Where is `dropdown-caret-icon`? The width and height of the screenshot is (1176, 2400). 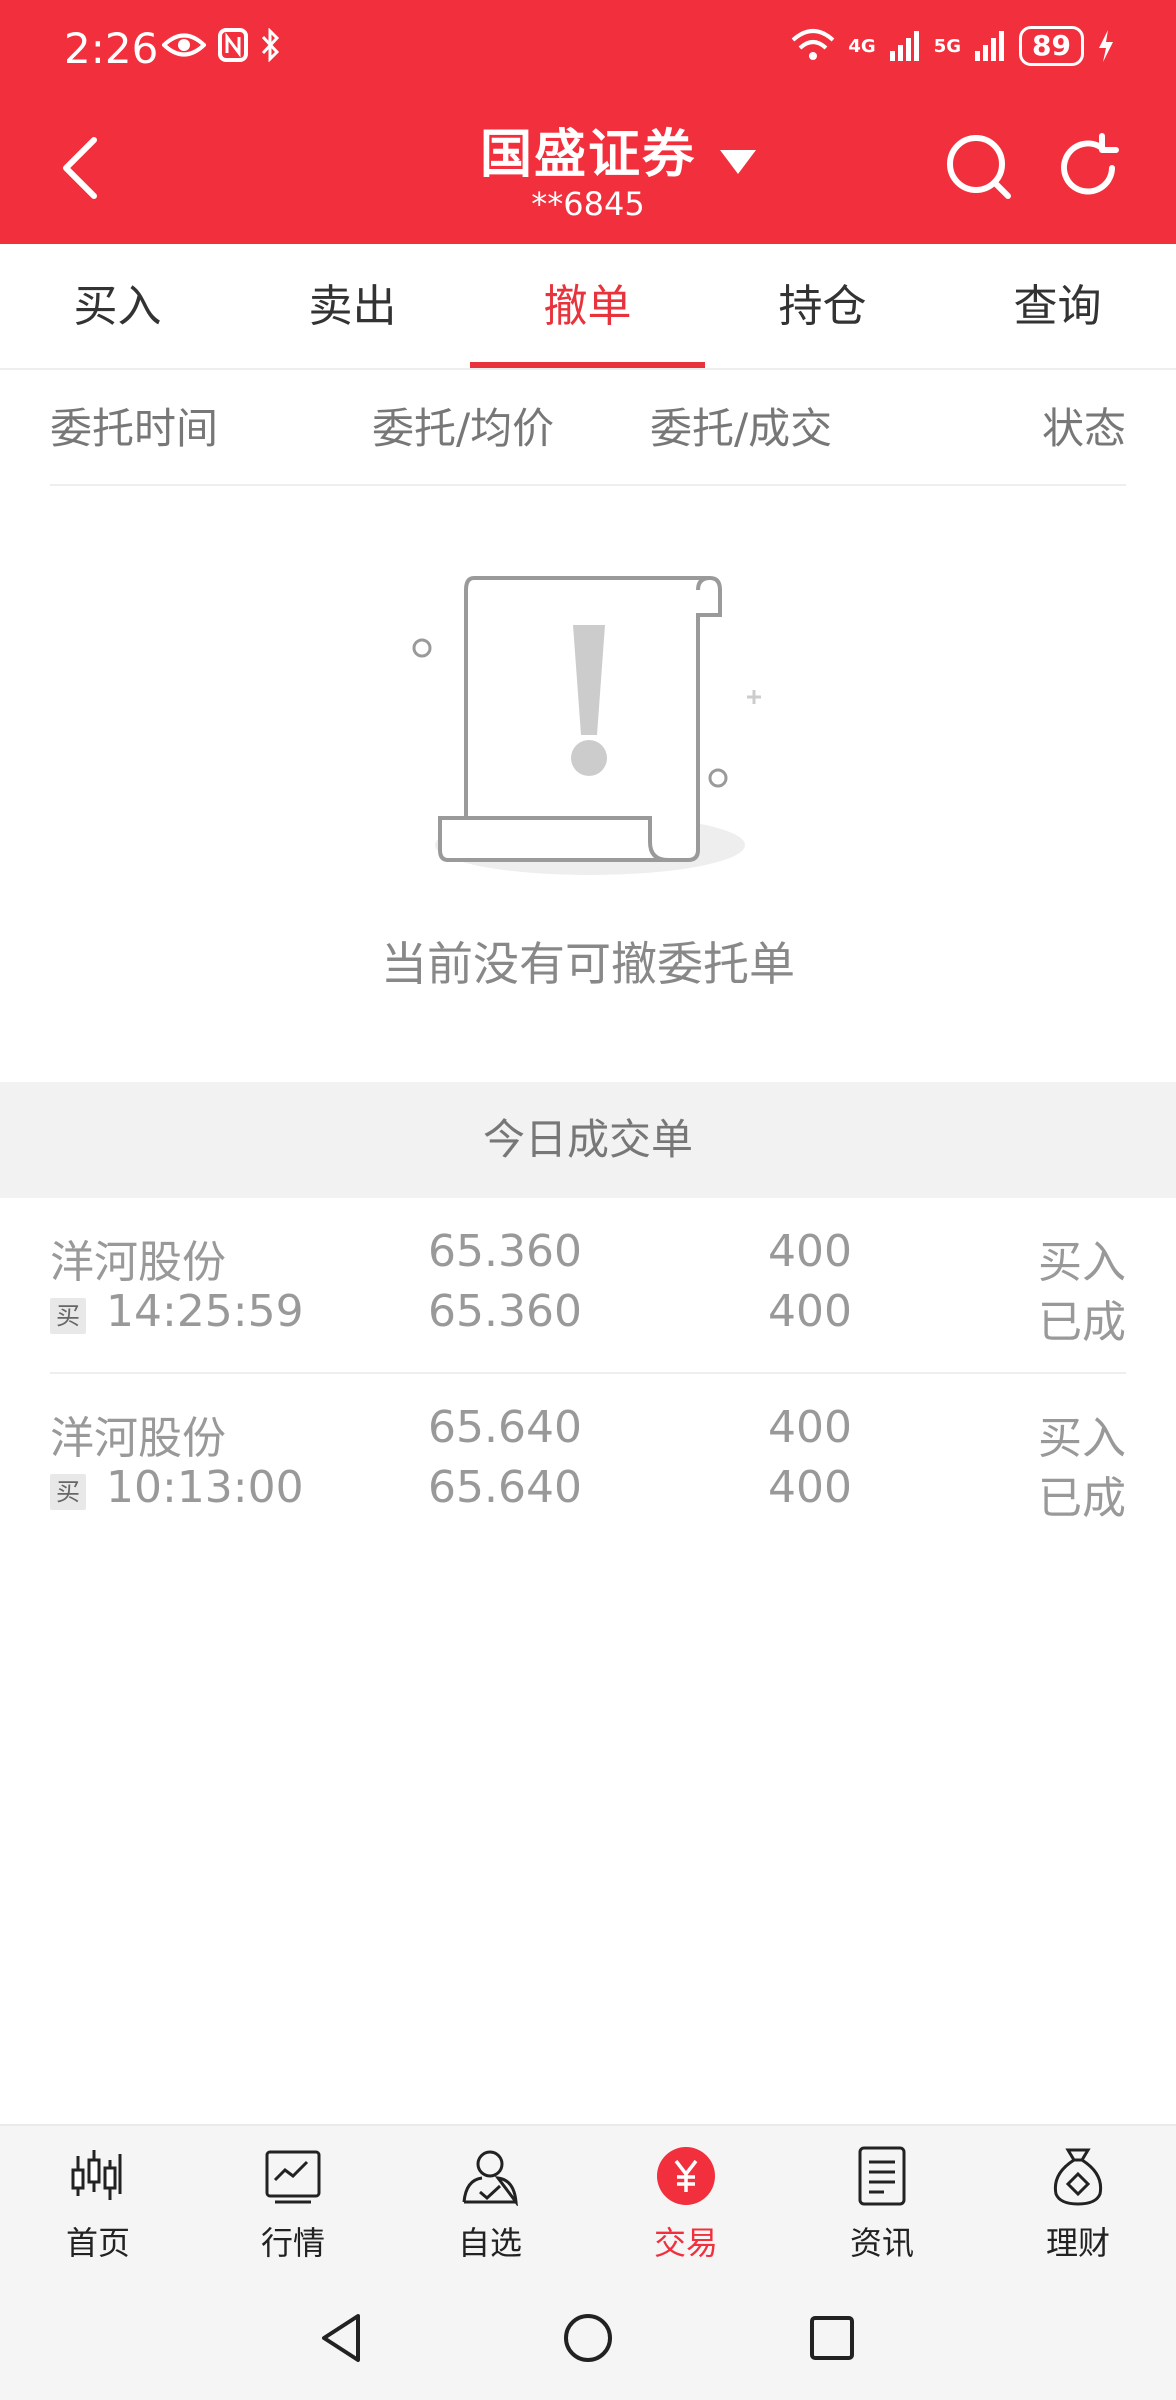 dropdown-caret-icon is located at coordinates (738, 162).